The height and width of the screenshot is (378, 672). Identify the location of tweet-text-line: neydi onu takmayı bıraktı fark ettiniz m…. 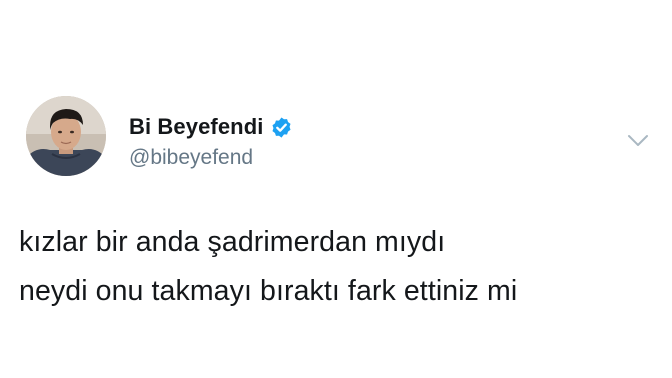
(268, 291).